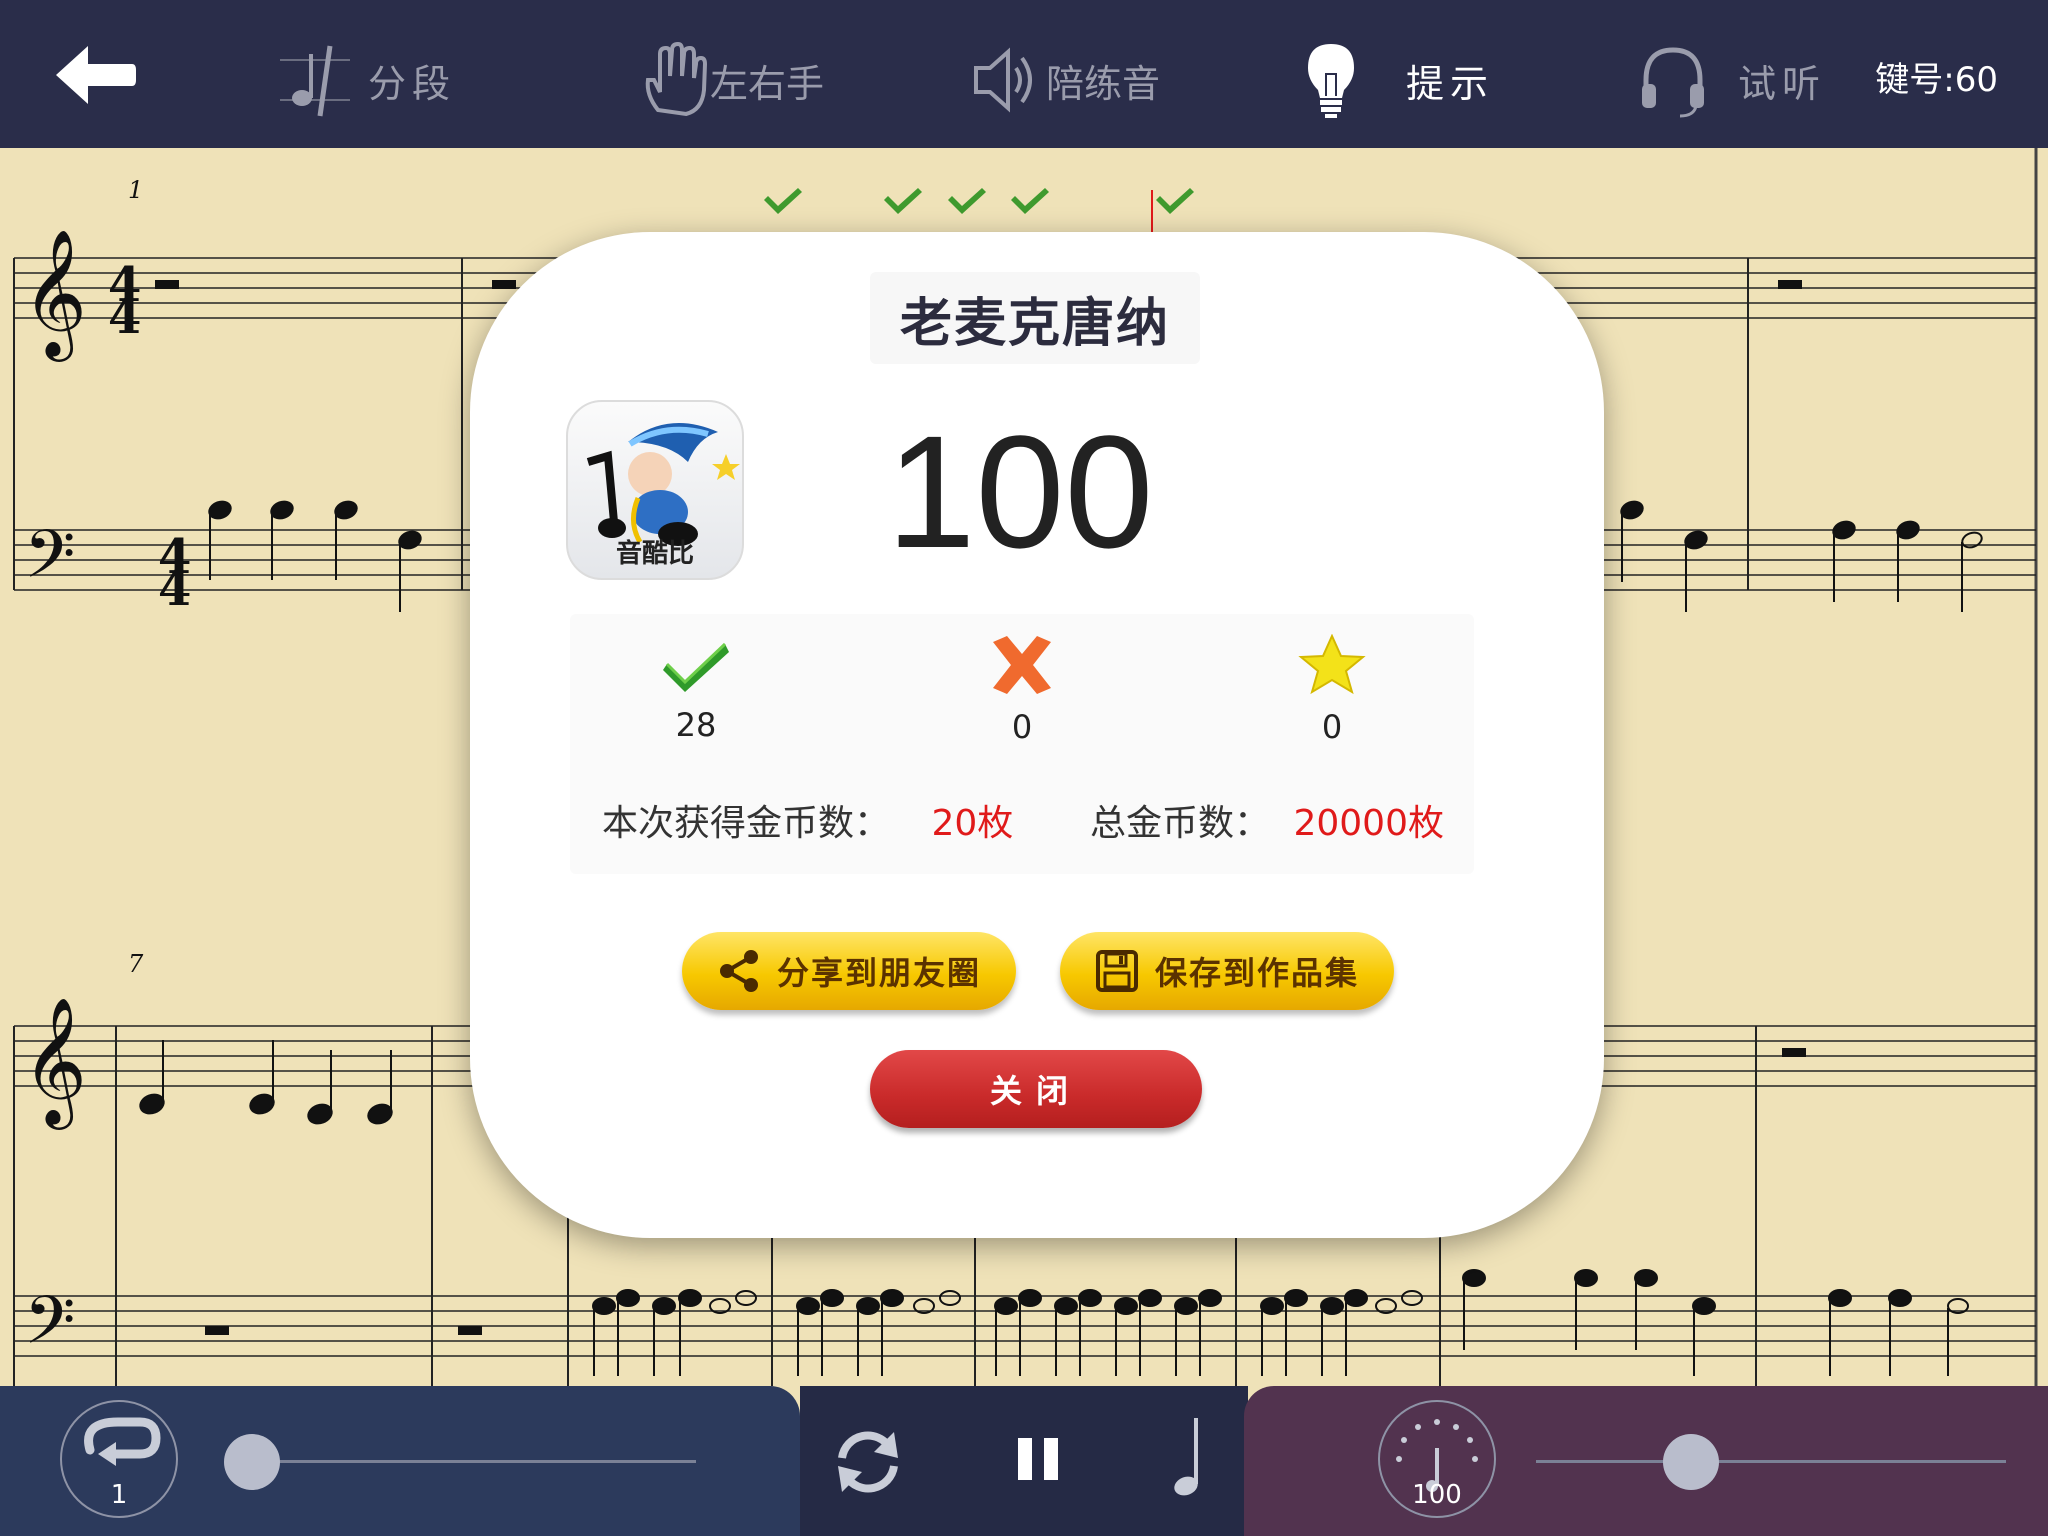 This screenshot has width=2048, height=1536. I want to click on metronome-note-button, so click(1192, 1459).